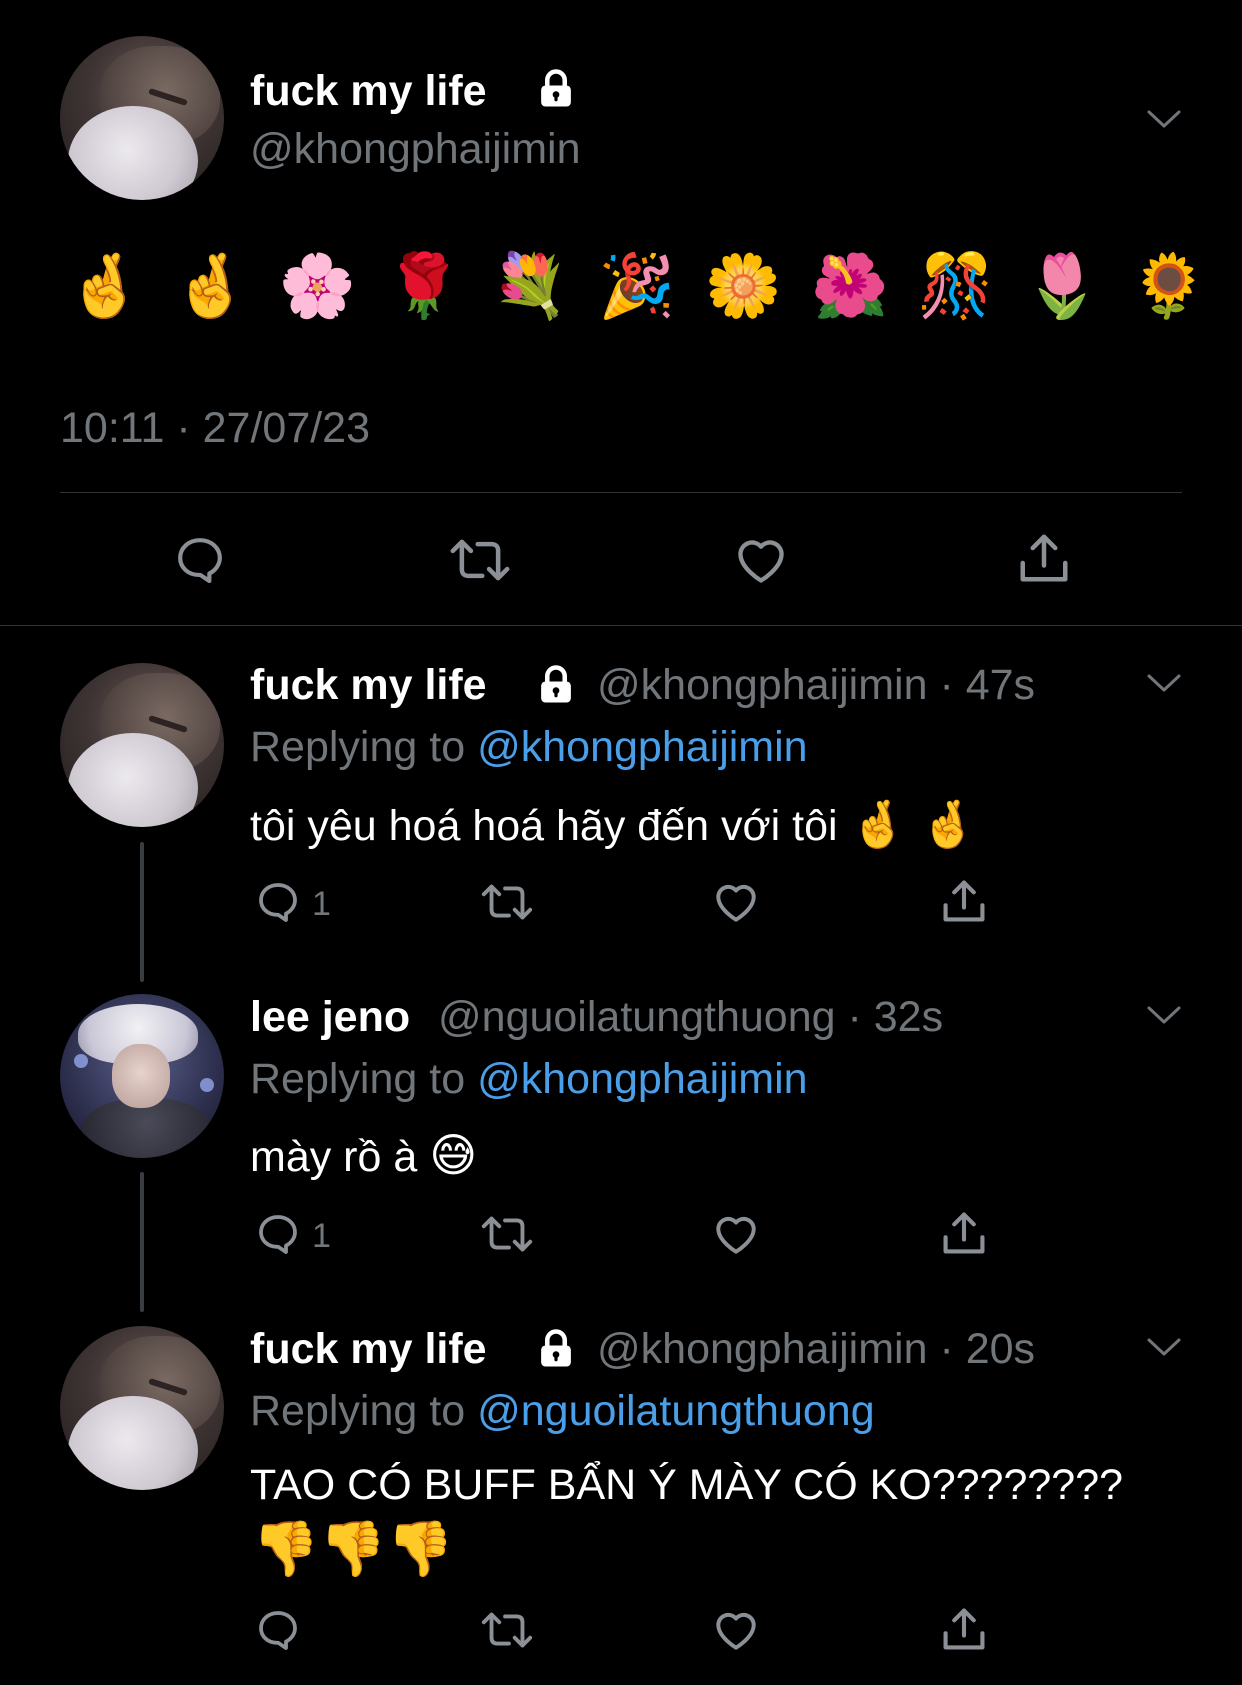 This screenshot has width=1242, height=1685. What do you see at coordinates (215, 428) in the screenshot?
I see `tweet-timestamp: 10:11 · 27/07/23` at bounding box center [215, 428].